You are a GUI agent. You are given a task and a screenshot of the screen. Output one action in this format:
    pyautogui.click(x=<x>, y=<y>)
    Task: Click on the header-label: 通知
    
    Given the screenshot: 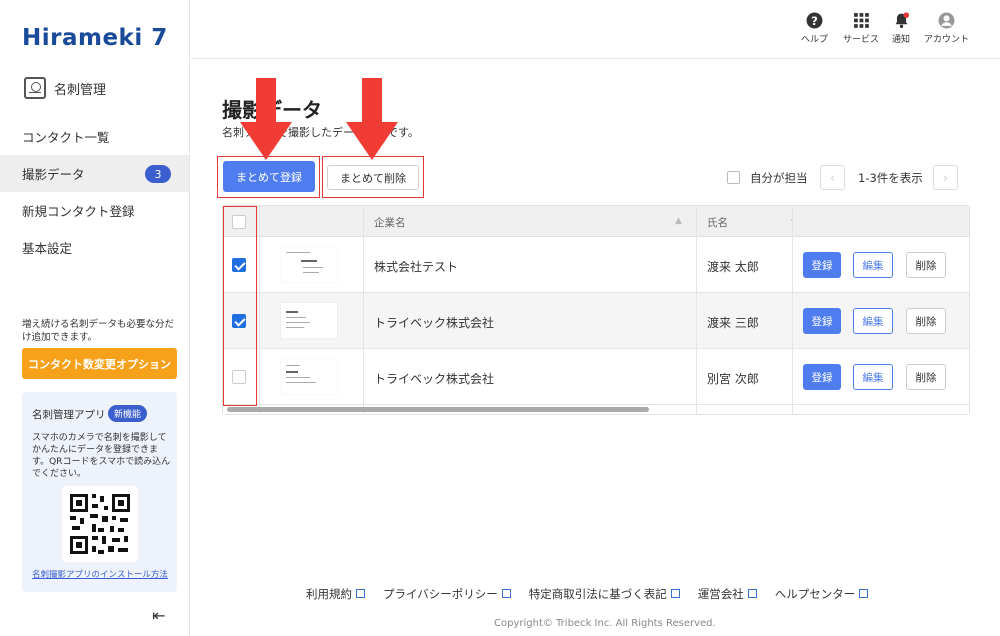 What is the action you would take?
    pyautogui.click(x=901, y=40)
    